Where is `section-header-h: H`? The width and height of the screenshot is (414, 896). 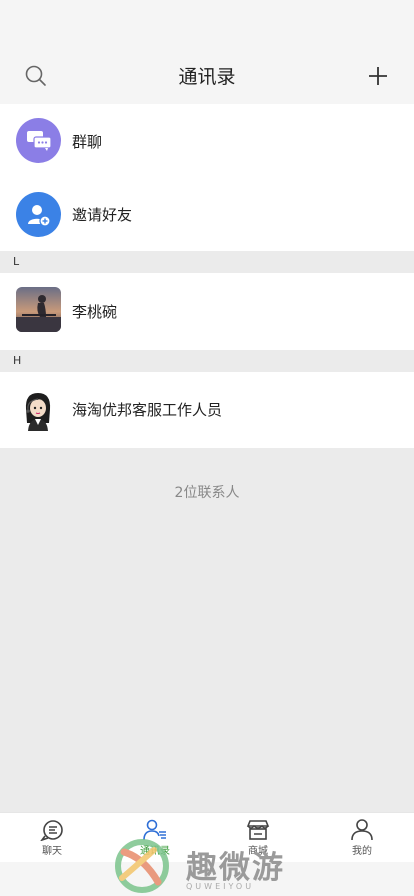 section-header-h: H is located at coordinates (207, 361).